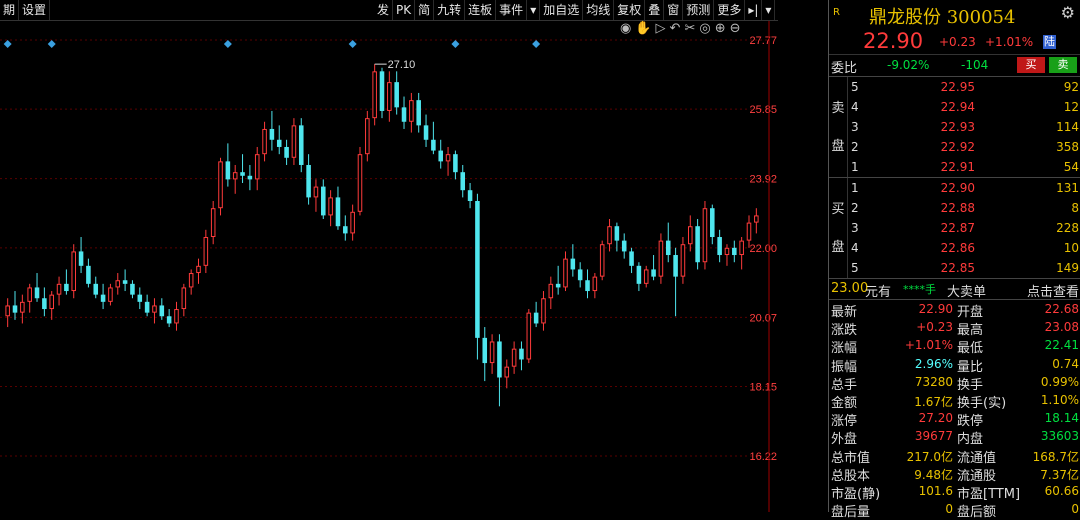 The width and height of the screenshot is (1080, 520). Describe the element at coordinates (425, 10) in the screenshot. I see `toolbar-item: 简` at that location.